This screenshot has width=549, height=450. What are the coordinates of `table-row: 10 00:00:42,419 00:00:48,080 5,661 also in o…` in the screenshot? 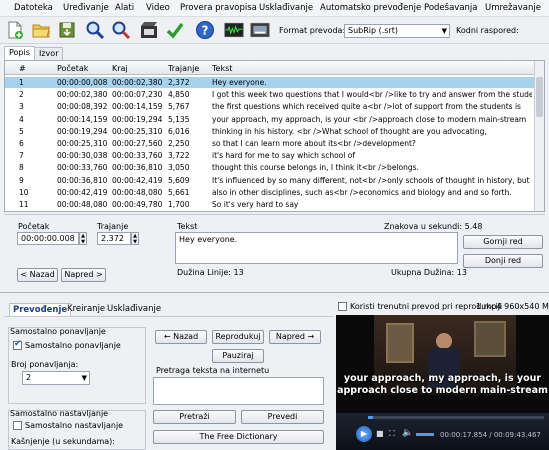 It's located at (270, 192).